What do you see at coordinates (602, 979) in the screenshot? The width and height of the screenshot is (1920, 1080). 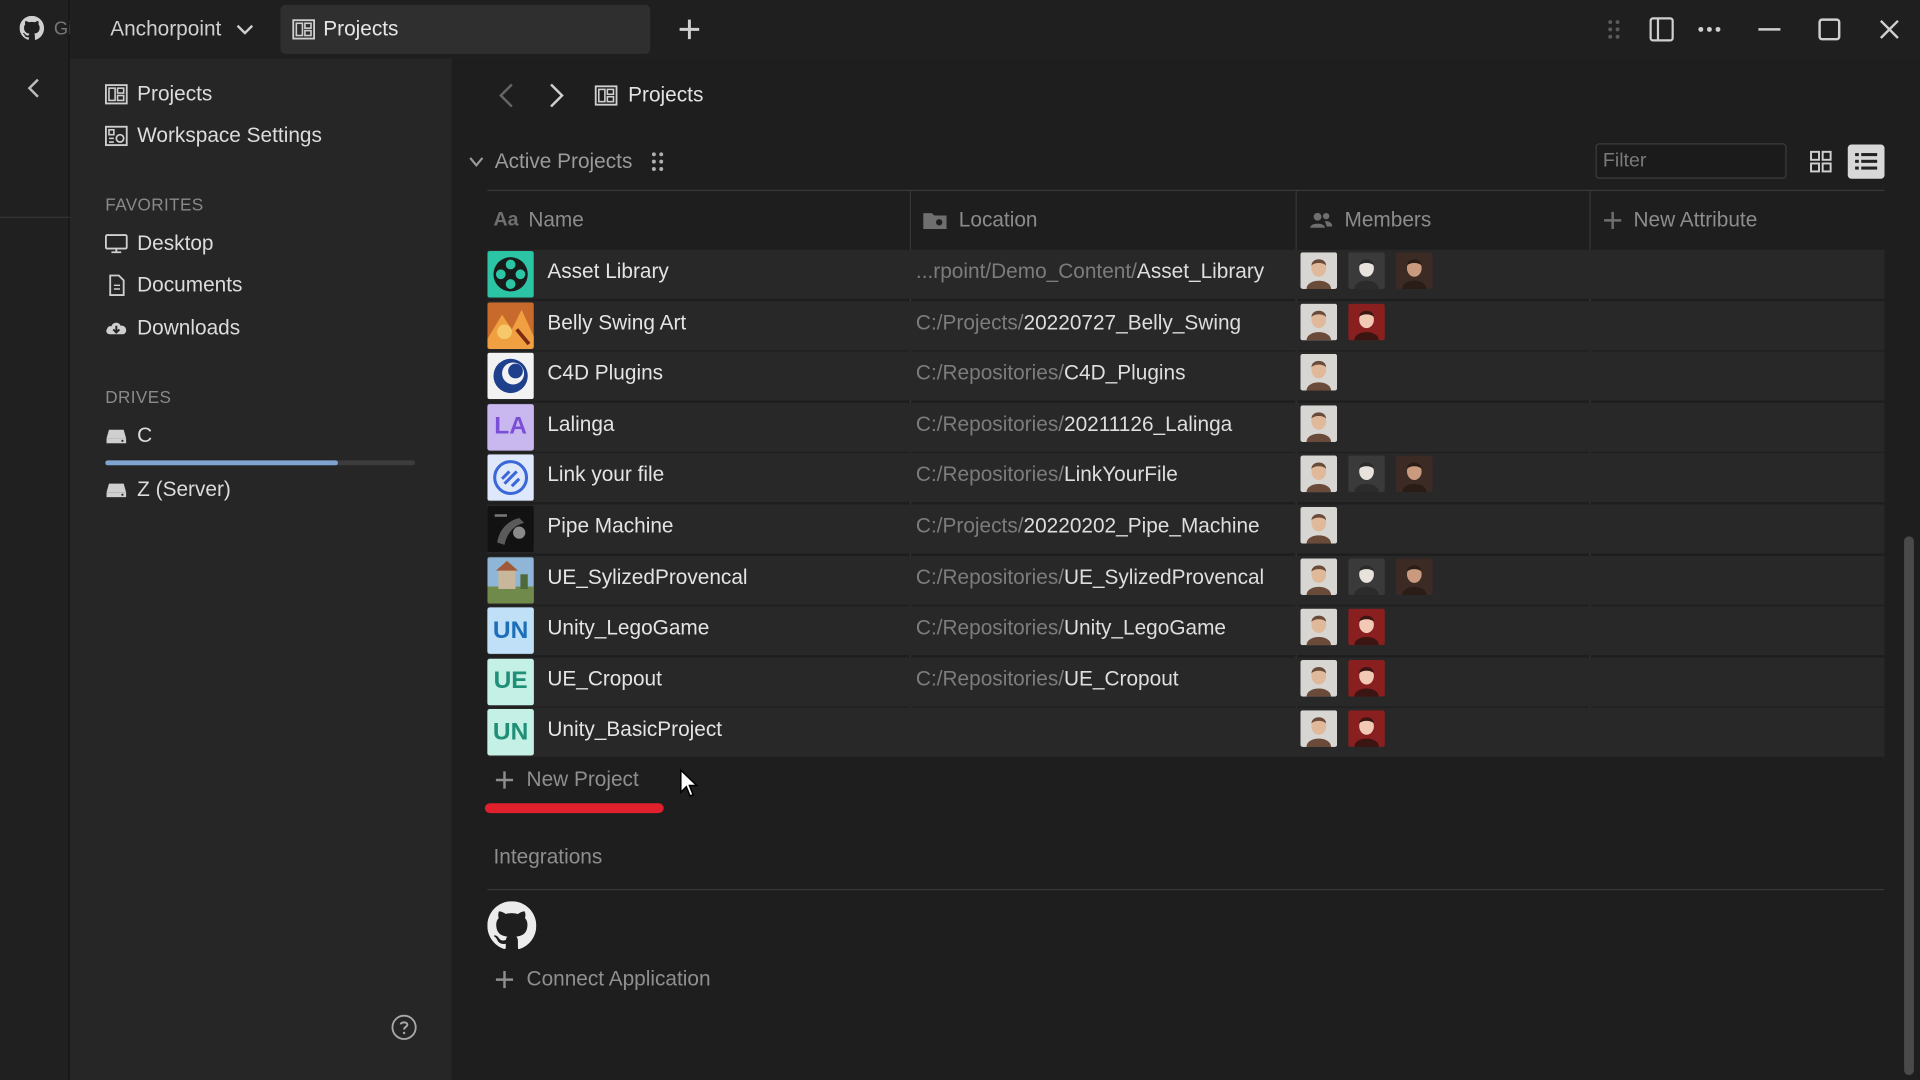 I see `connect-application-button: Connect Application` at bounding box center [602, 979].